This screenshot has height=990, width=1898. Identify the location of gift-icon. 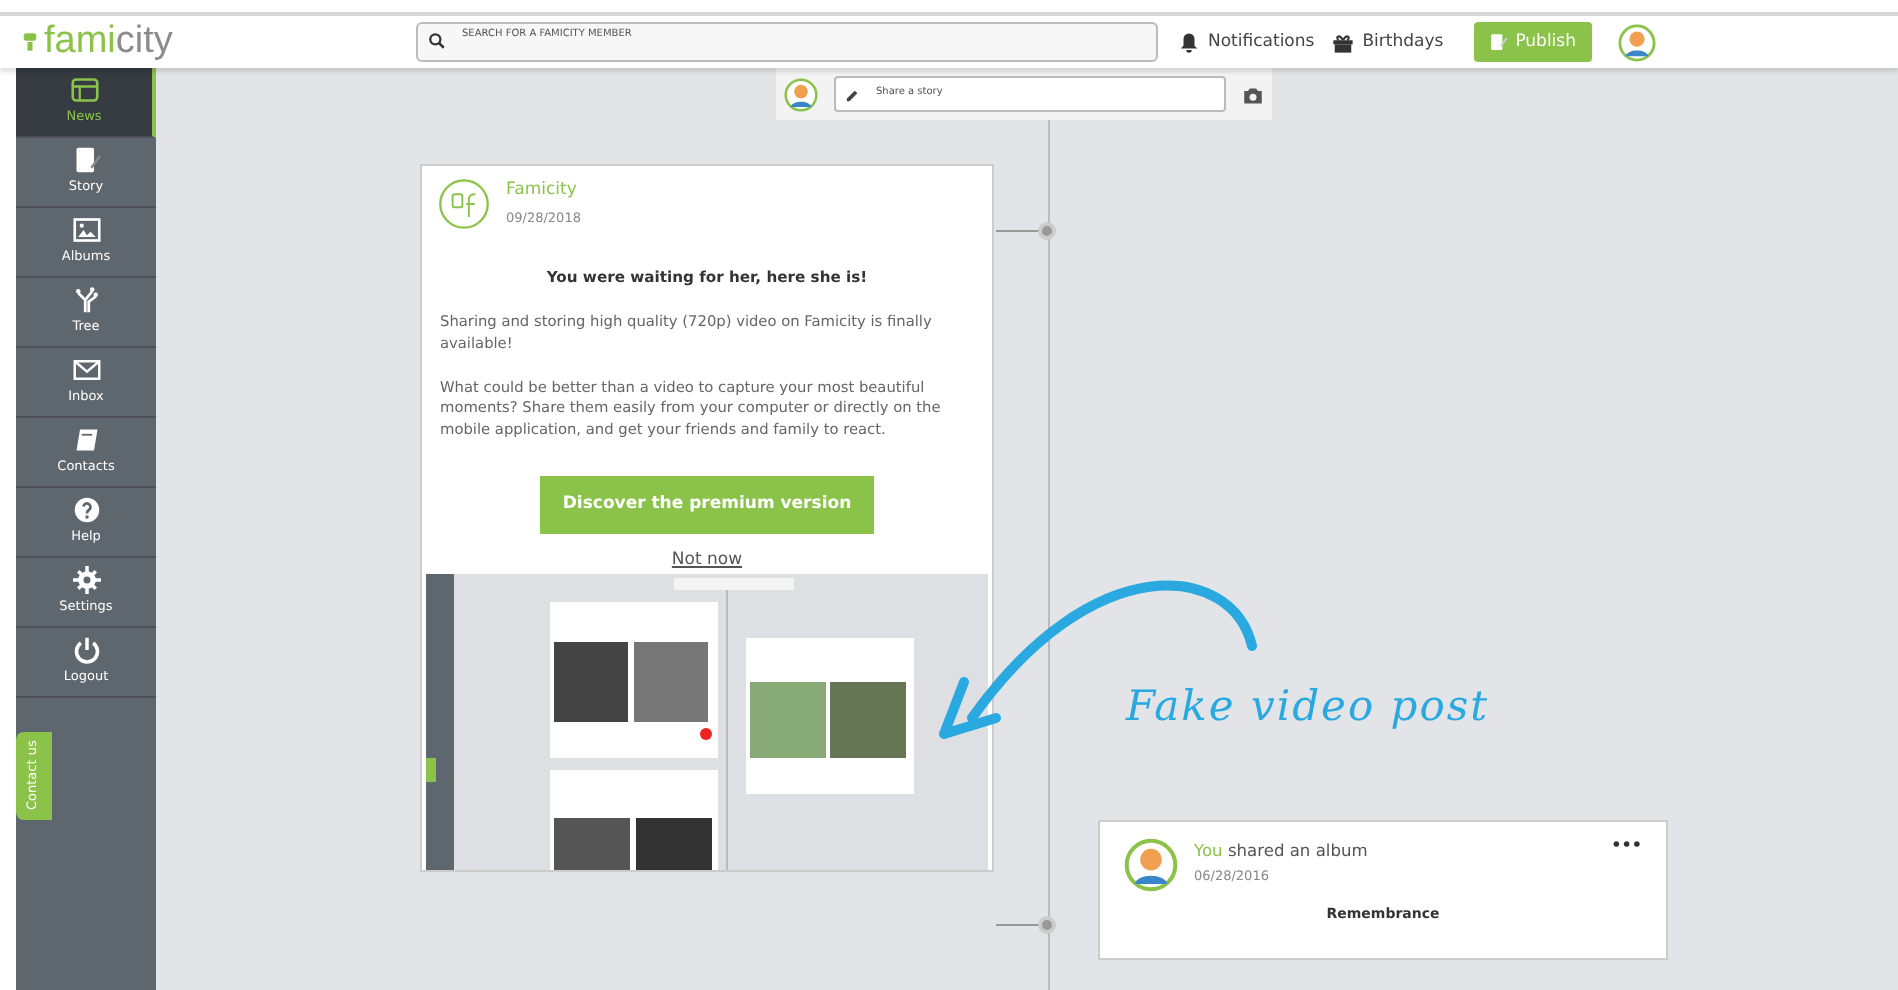
(1343, 42).